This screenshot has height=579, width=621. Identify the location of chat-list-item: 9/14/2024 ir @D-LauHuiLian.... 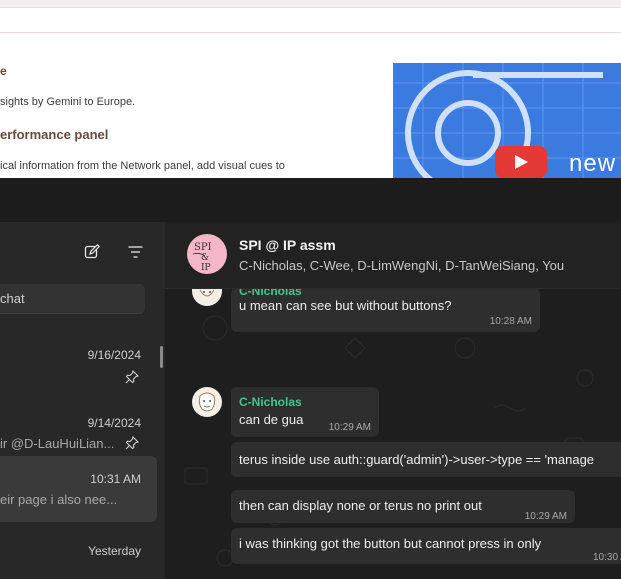
(78, 423).